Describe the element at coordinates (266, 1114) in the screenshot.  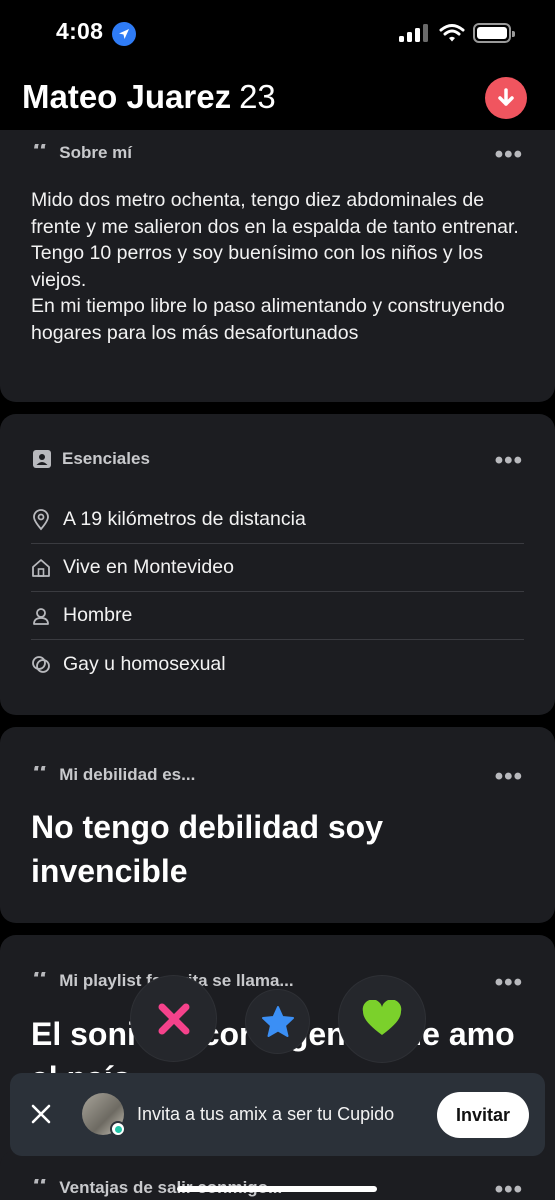
I see `invite-text: Invita a tus amix a ser tu Cupido` at that location.